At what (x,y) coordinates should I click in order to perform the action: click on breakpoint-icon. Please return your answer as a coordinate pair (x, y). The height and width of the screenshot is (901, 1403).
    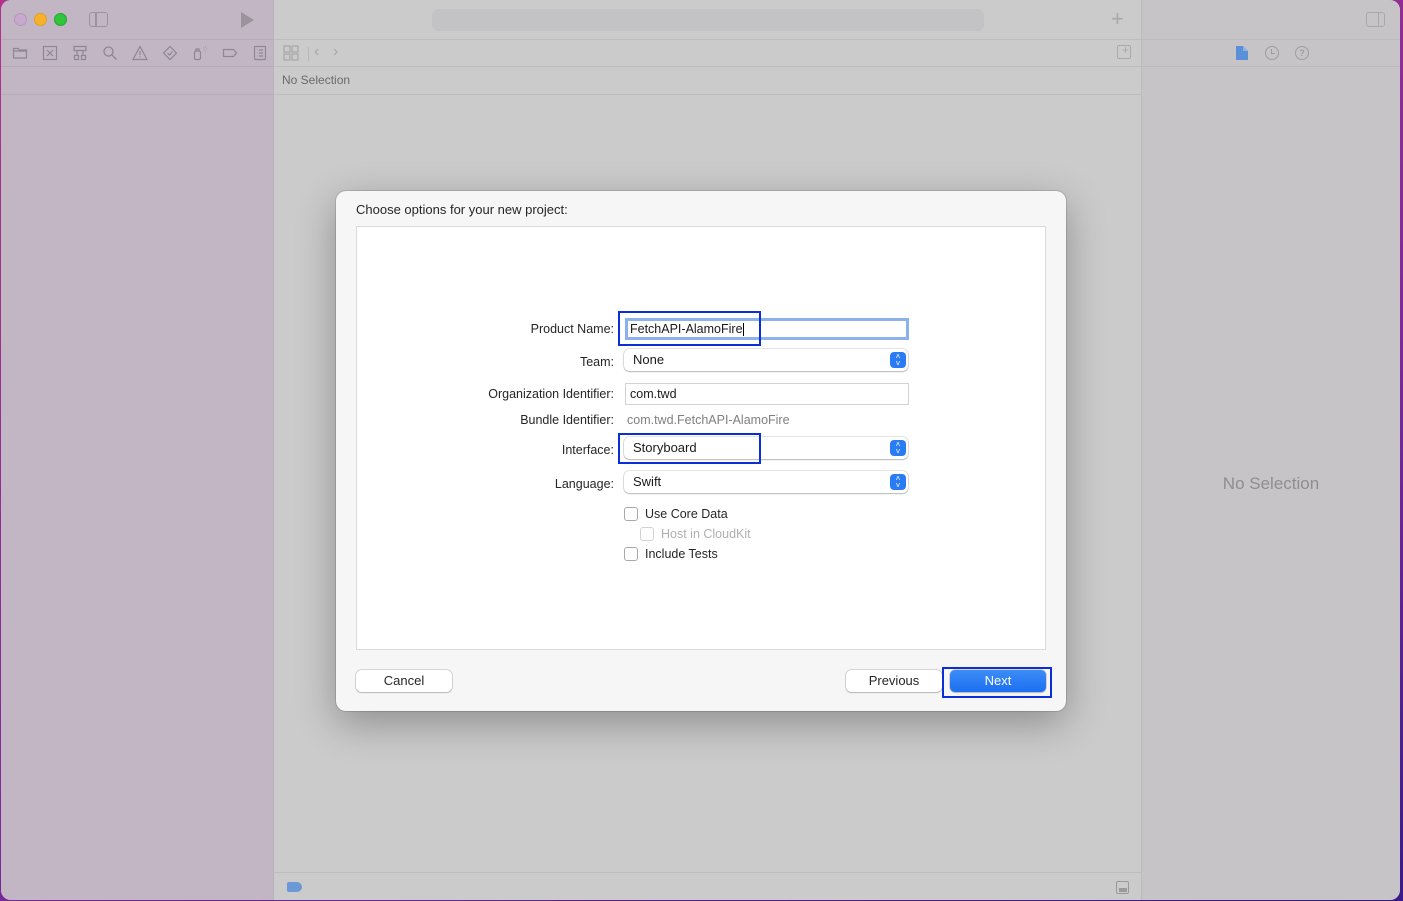
    Looking at the image, I should click on (230, 53).